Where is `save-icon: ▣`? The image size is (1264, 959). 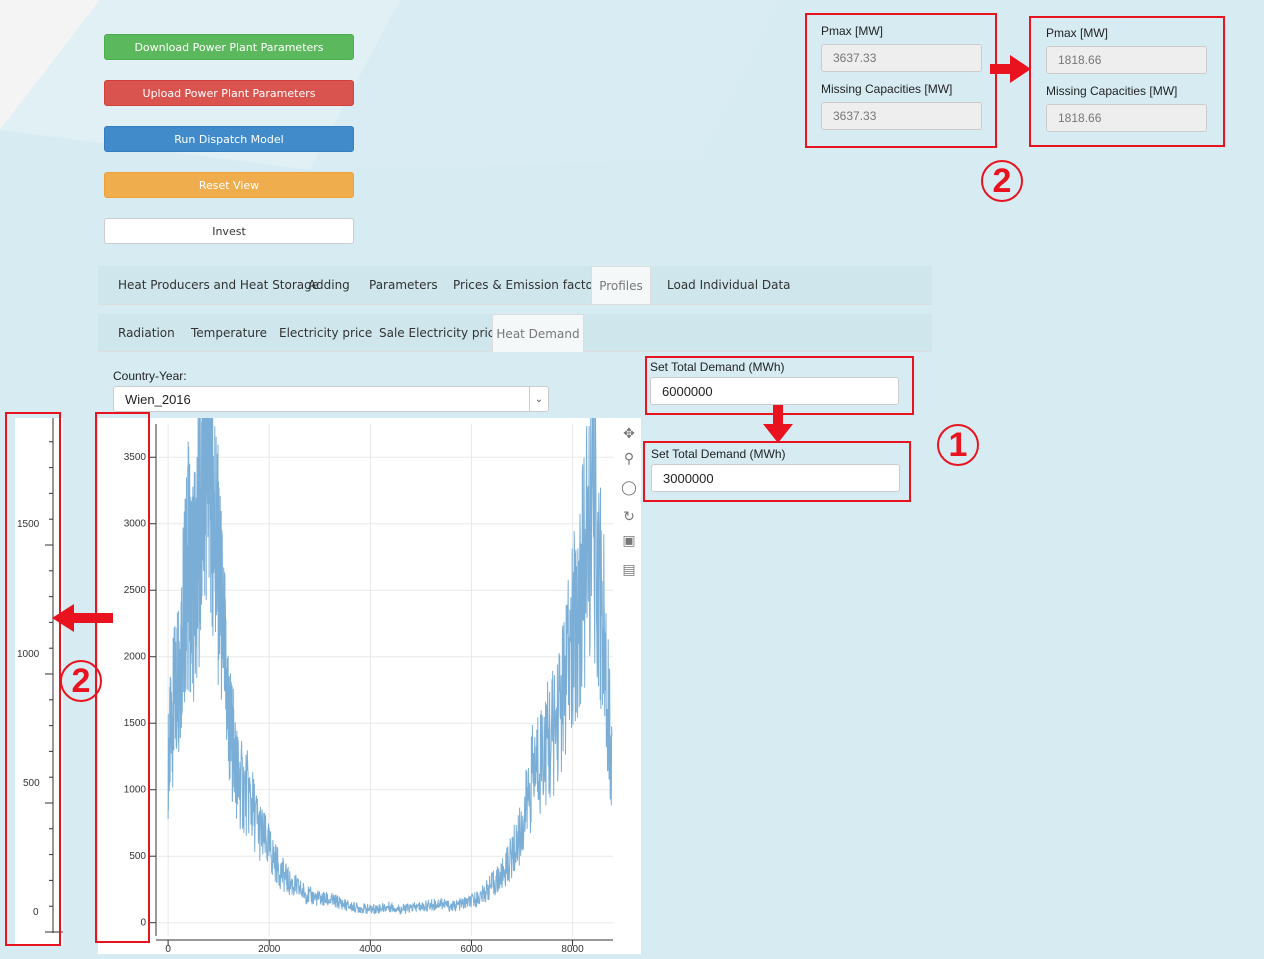
save-icon: ▣ is located at coordinates (629, 540).